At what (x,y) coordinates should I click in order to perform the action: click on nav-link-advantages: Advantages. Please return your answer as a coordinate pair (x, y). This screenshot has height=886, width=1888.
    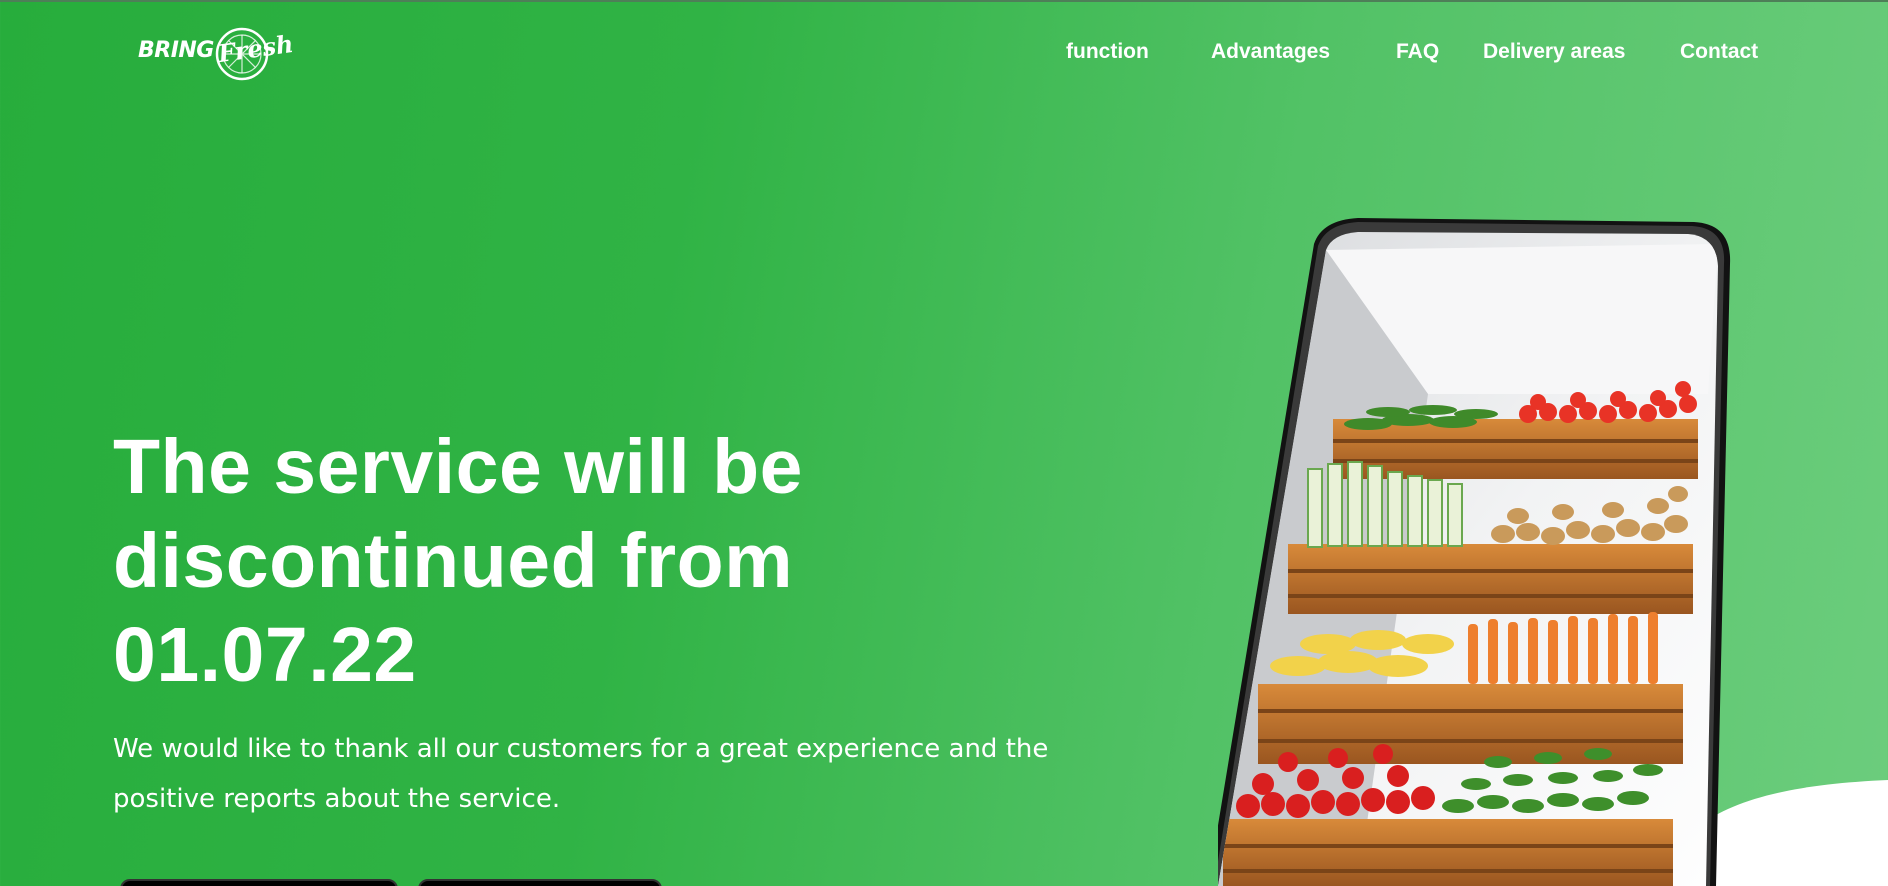
    Looking at the image, I should click on (1270, 52).